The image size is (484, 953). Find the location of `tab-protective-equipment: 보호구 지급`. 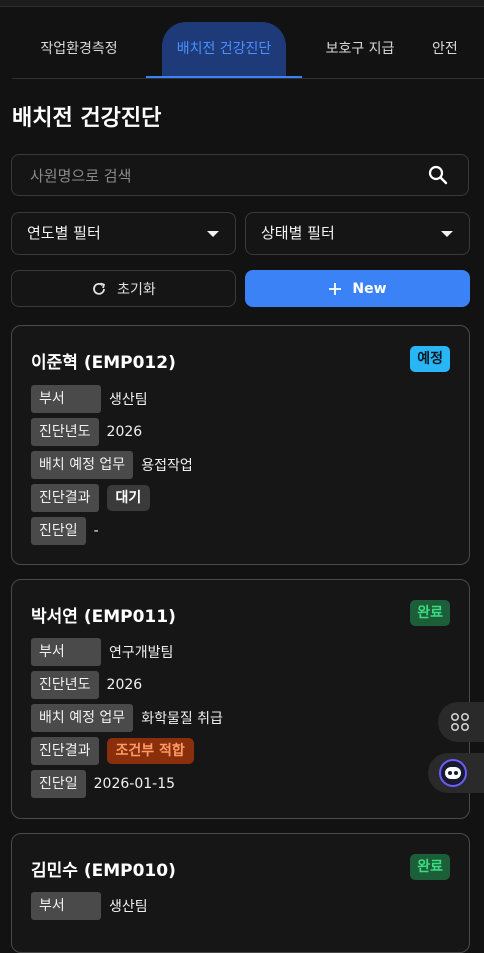

tab-protective-equipment: 보호구 지급 is located at coordinates (360, 49).